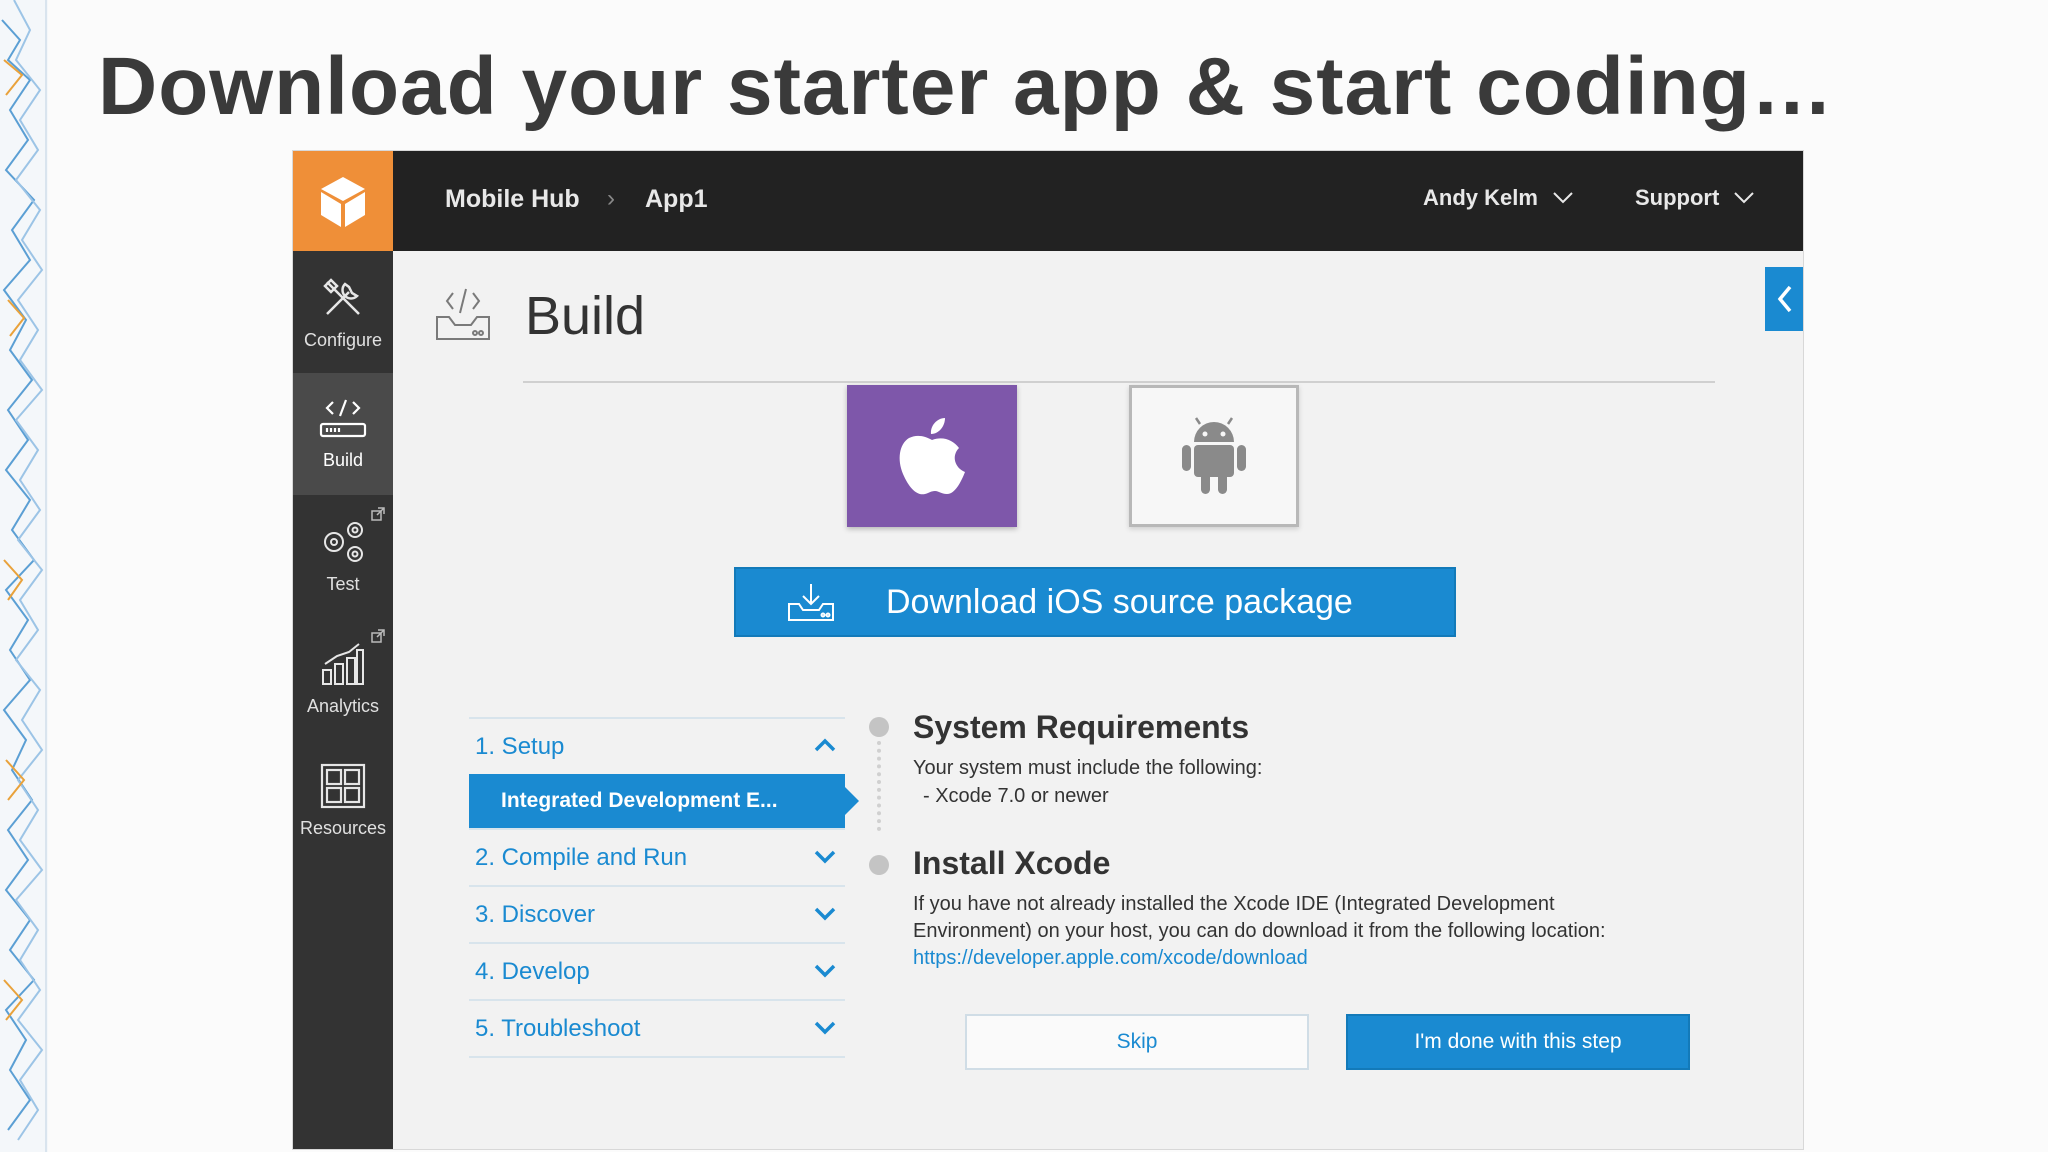 This screenshot has height=1152, width=2048. Describe the element at coordinates (1480, 197) in the screenshot. I see `user-menu-label: Andy Kelm` at that location.